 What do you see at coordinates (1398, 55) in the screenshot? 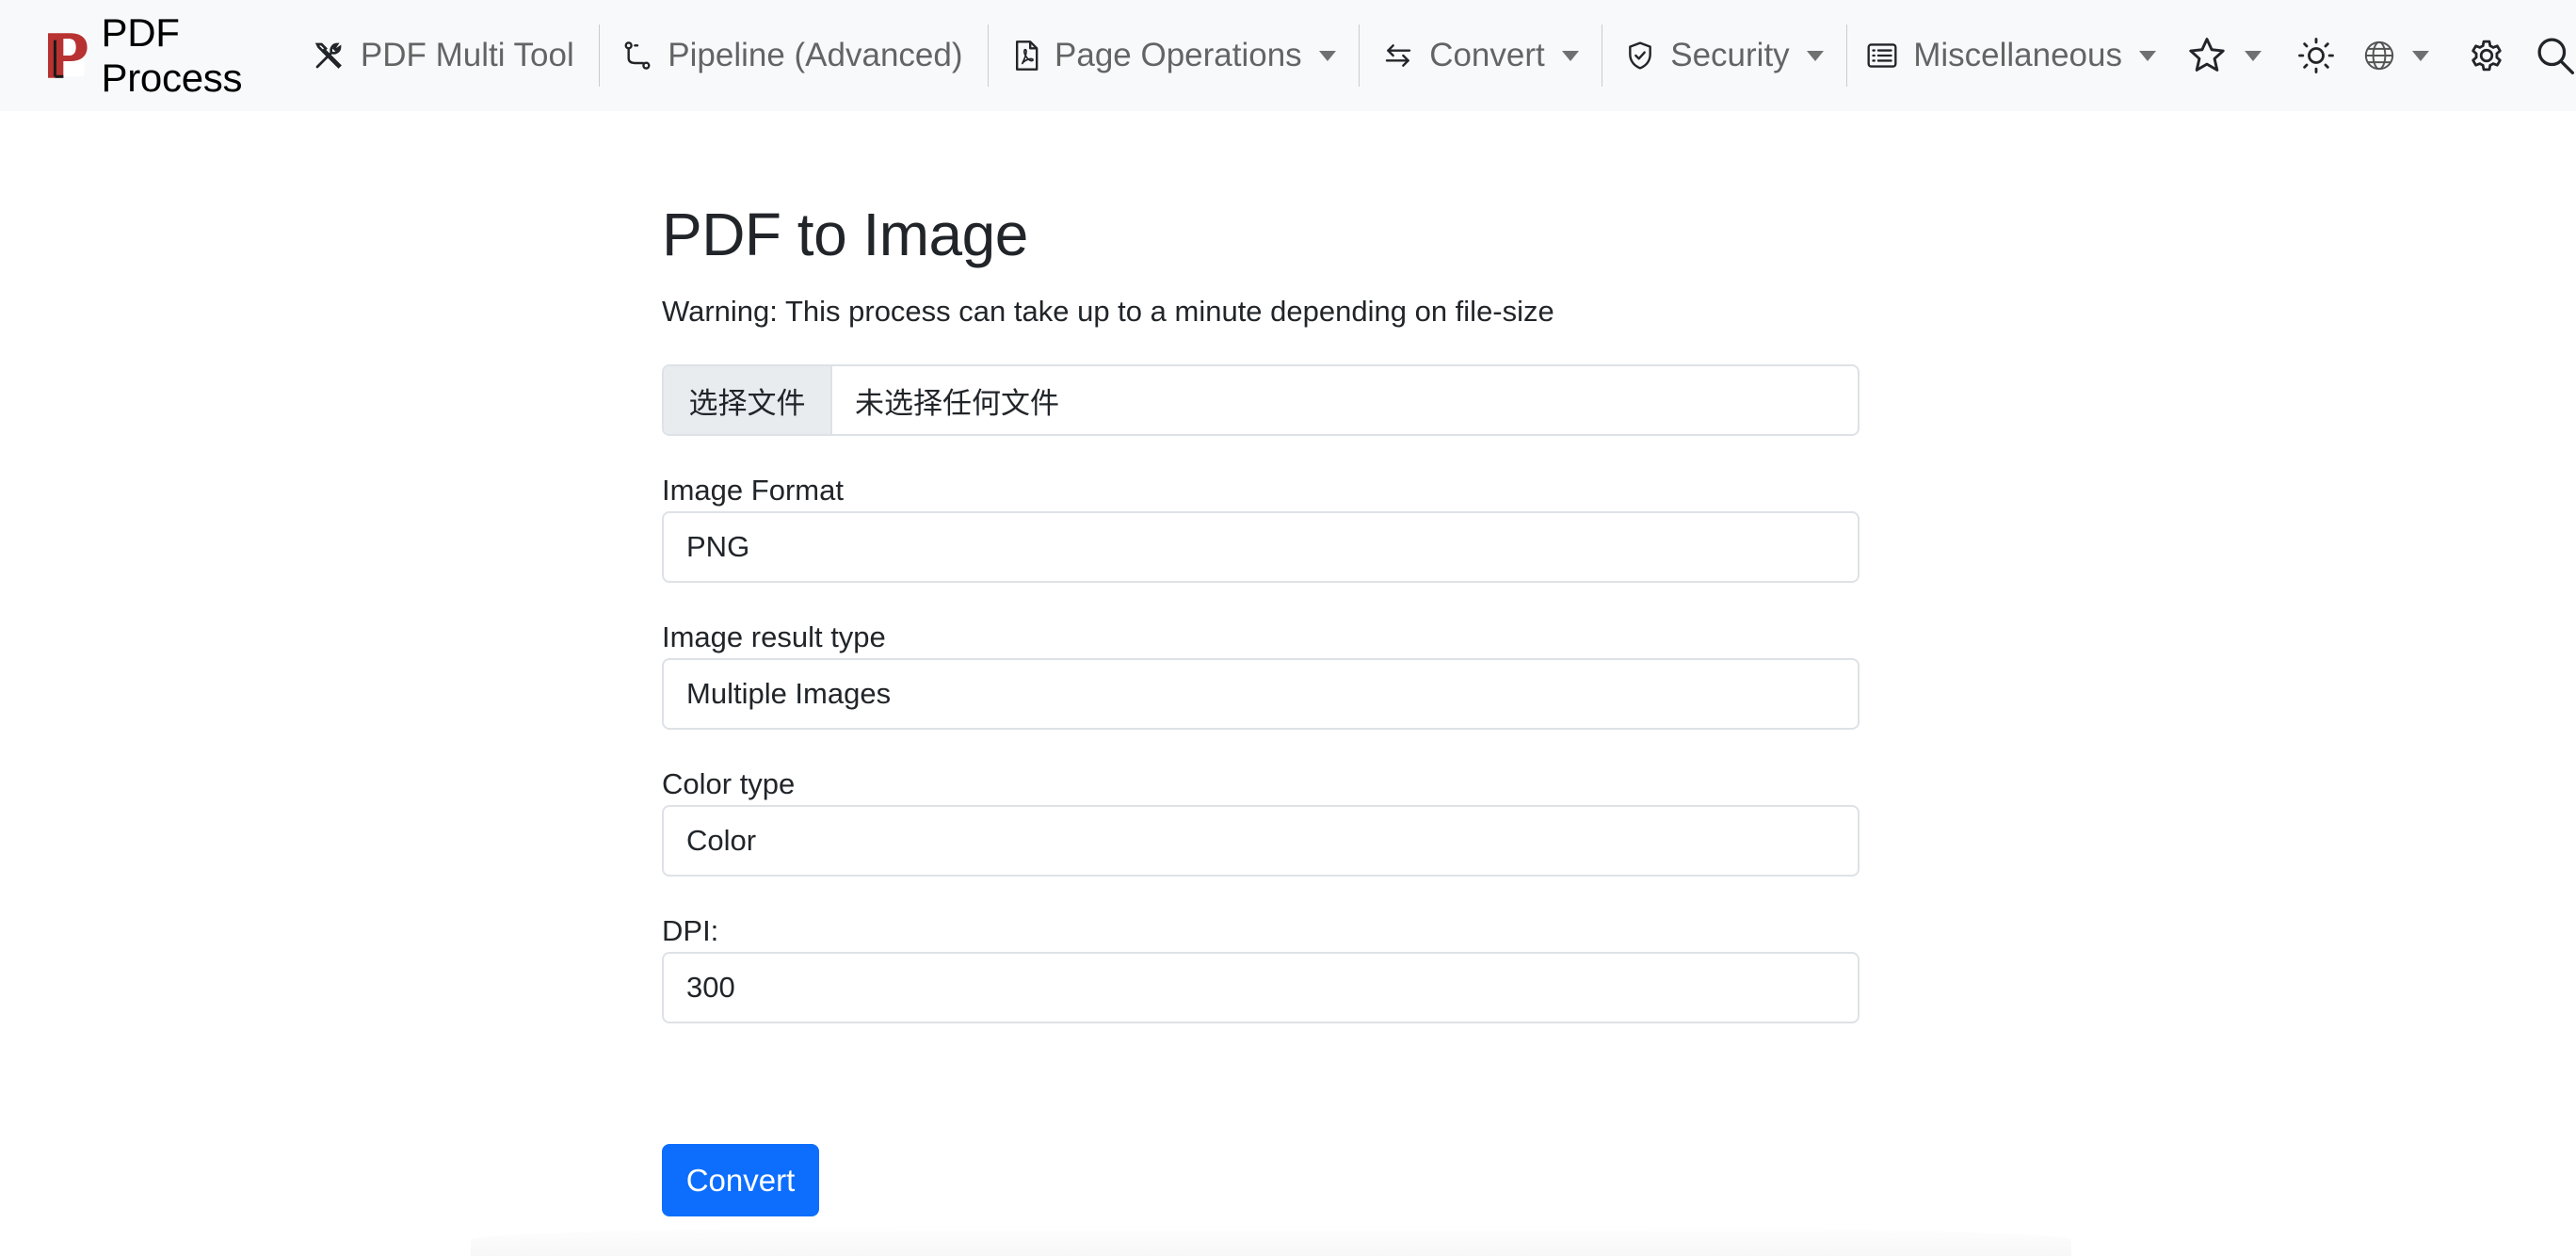
I see `arrows-exchange-icon` at bounding box center [1398, 55].